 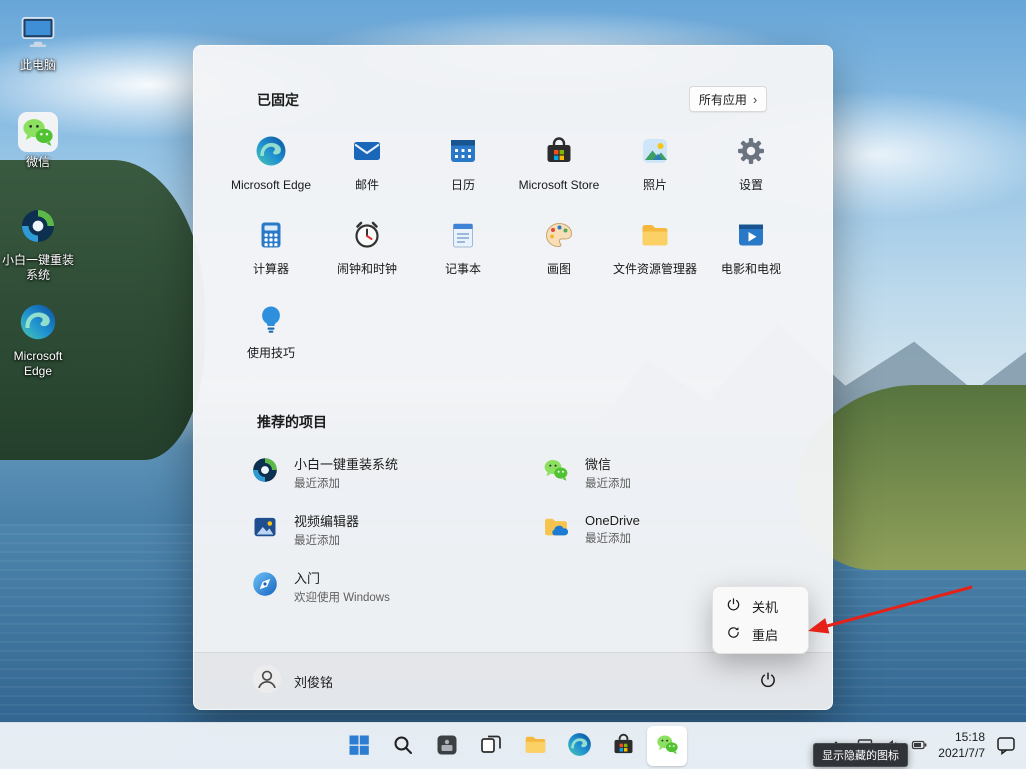 I want to click on recommended-item-xiaobai: 小白一键重装系统 最近添加, so click(x=386, y=472).